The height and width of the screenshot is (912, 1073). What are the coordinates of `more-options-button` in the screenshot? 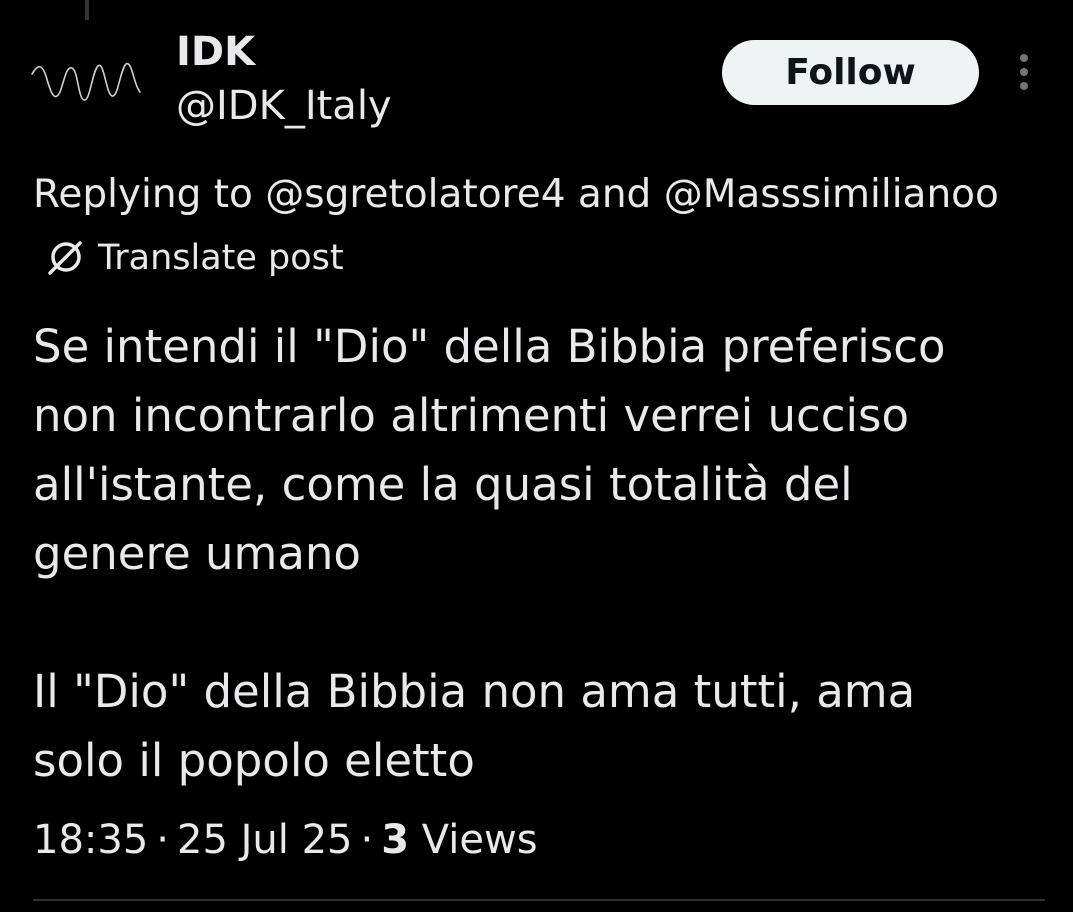 It's located at (1024, 72).